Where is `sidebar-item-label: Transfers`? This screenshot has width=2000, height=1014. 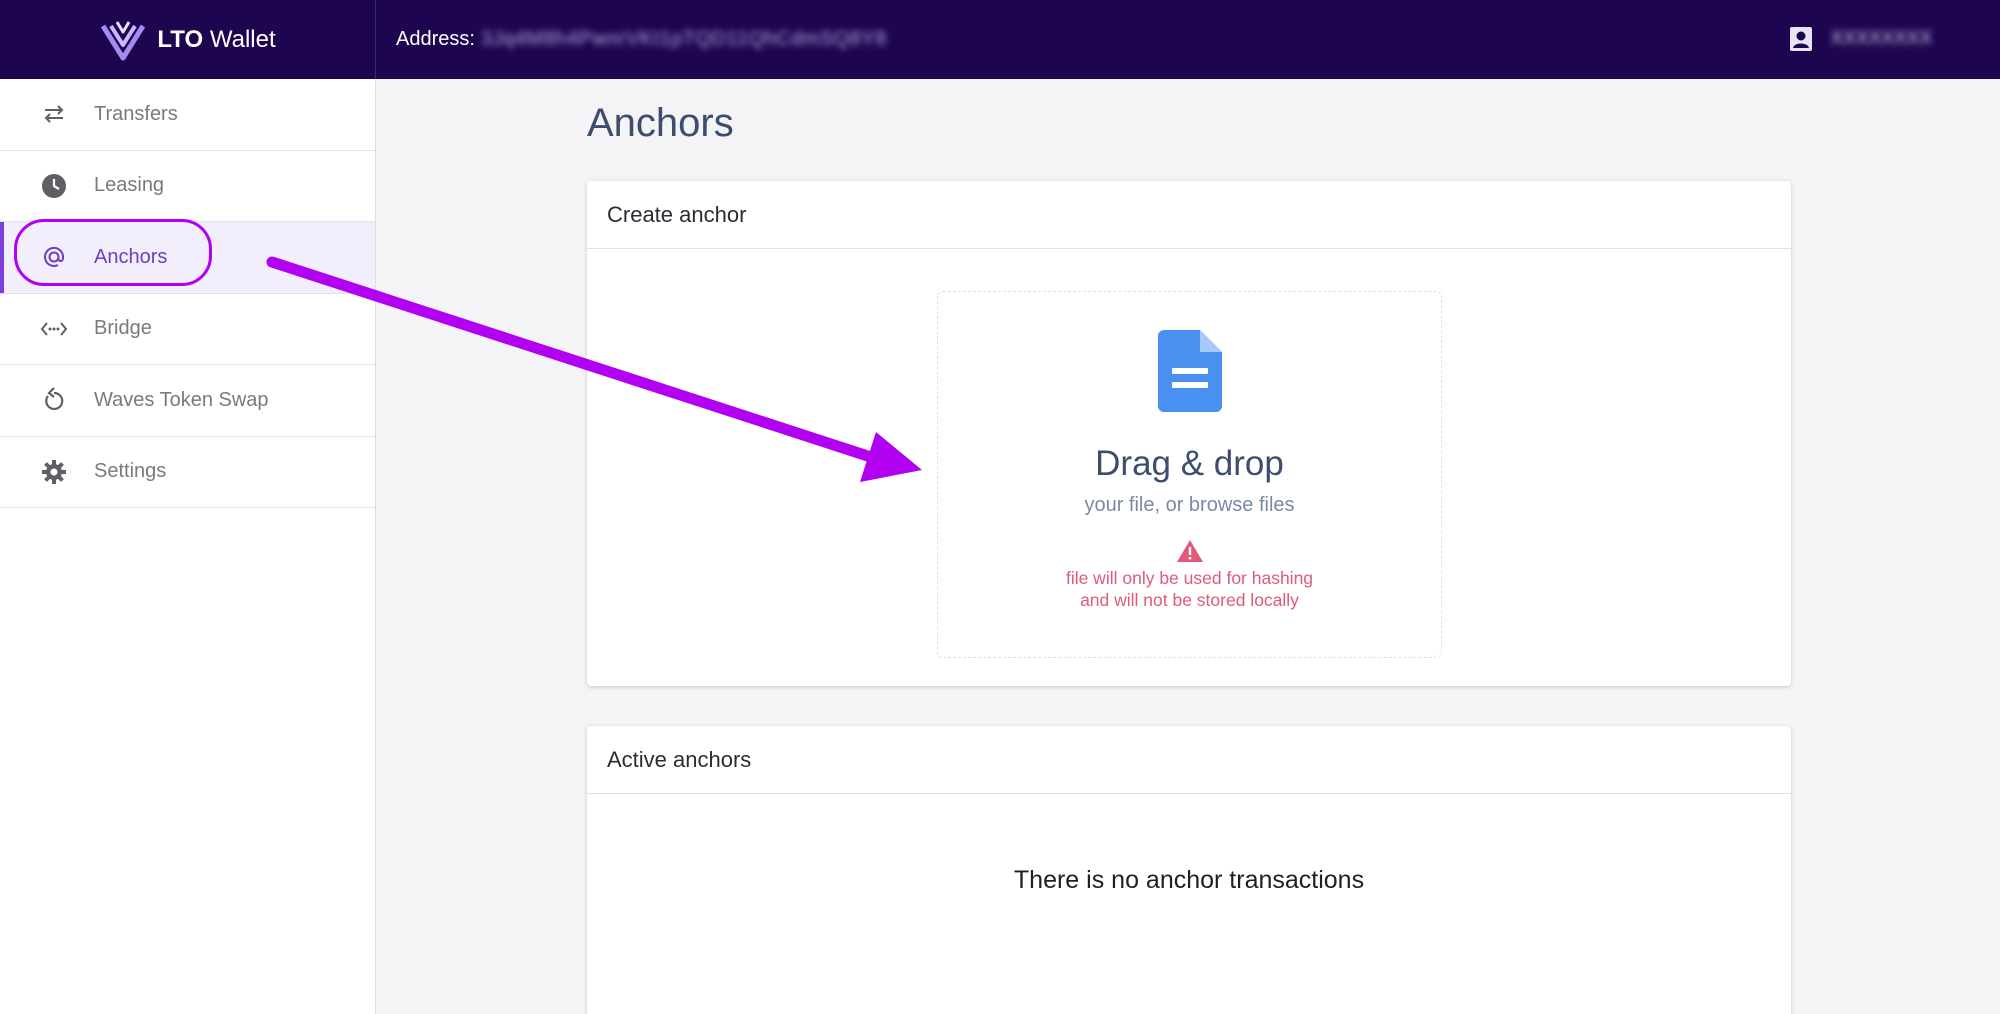 sidebar-item-label: Transfers is located at coordinates (136, 113).